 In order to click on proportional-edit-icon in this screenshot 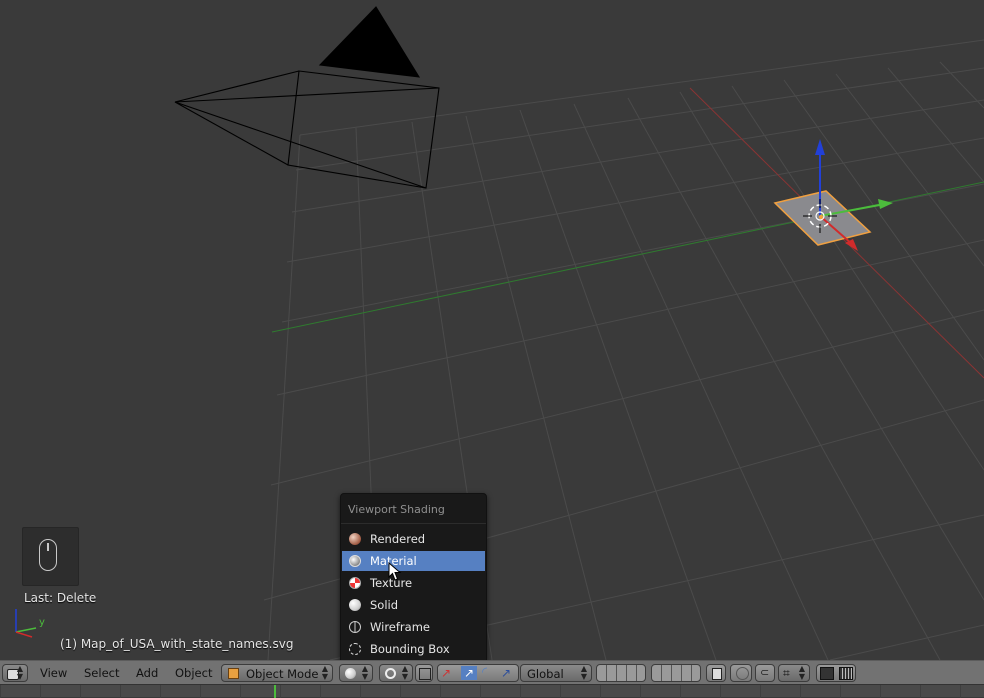, I will do `click(742, 673)`.